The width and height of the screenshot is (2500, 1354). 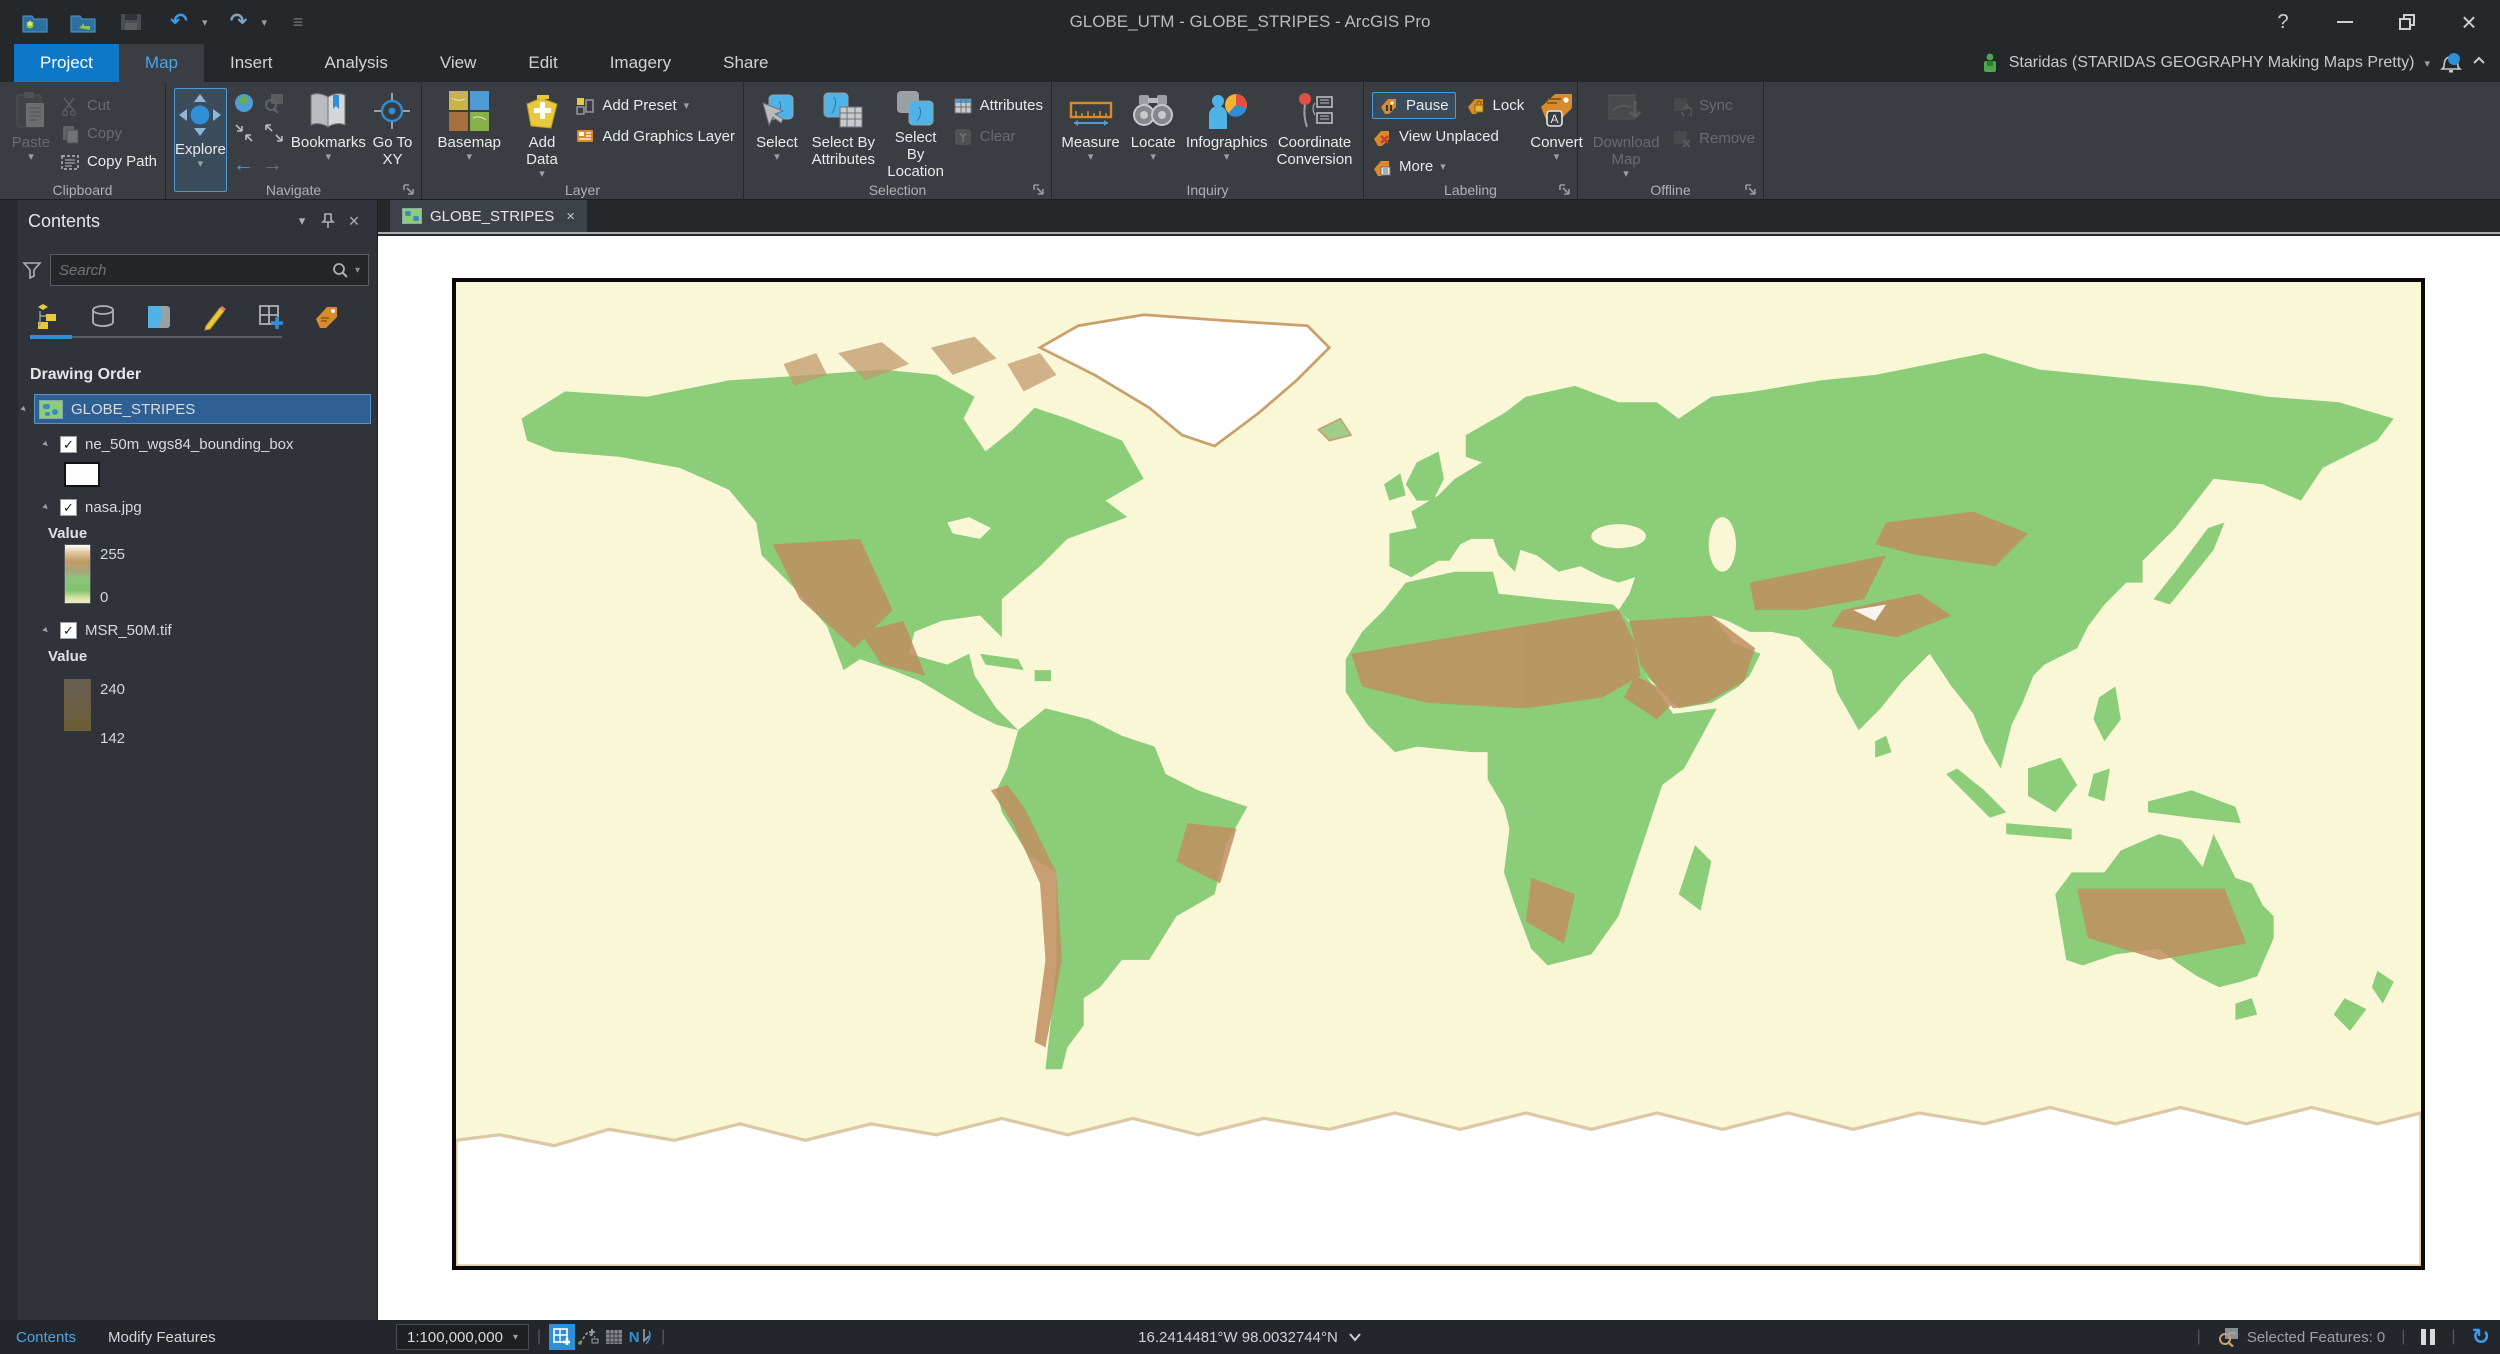 I want to click on open-table-button, so click(x=614, y=1337).